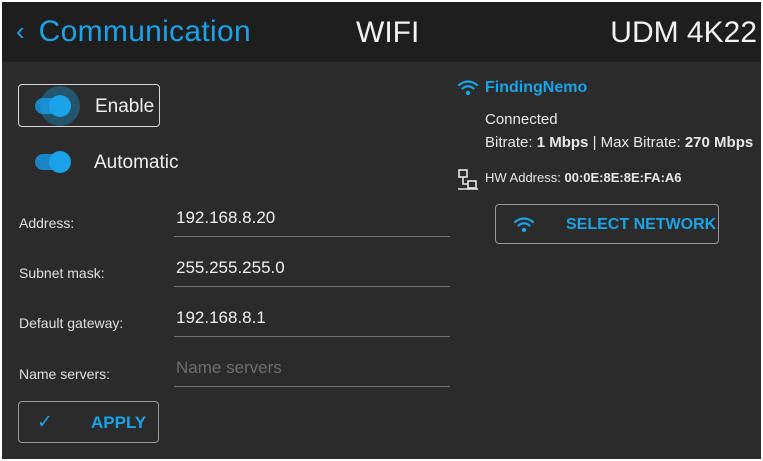 This screenshot has width=763, height=461. Describe the element at coordinates (65, 374) in the screenshot. I see `name-servers-label: Name servers:` at that location.